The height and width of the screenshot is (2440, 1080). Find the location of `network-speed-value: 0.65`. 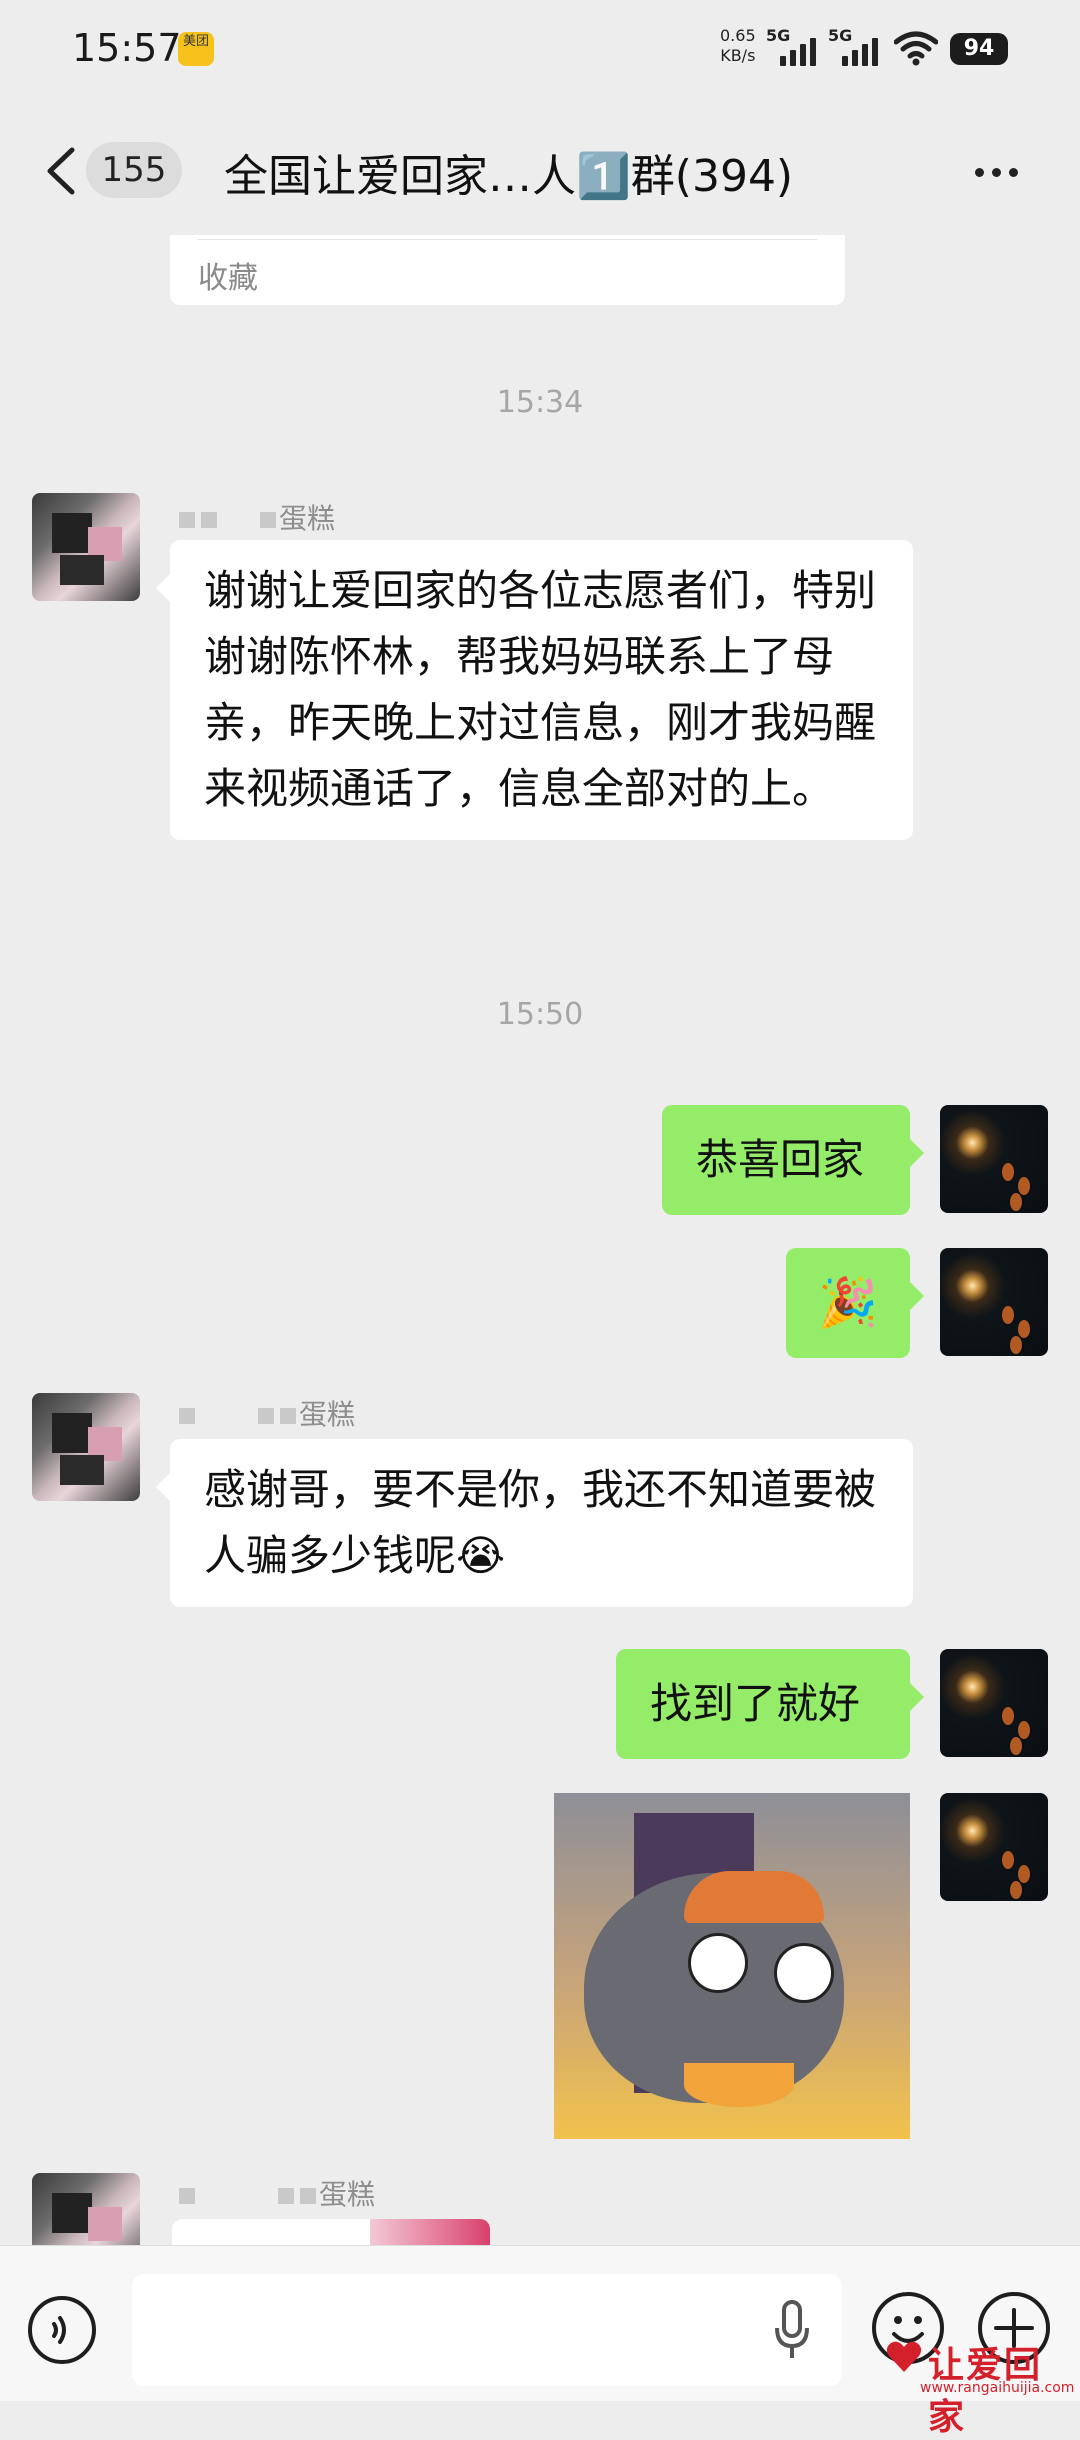

network-speed-value: 0.65 is located at coordinates (738, 35).